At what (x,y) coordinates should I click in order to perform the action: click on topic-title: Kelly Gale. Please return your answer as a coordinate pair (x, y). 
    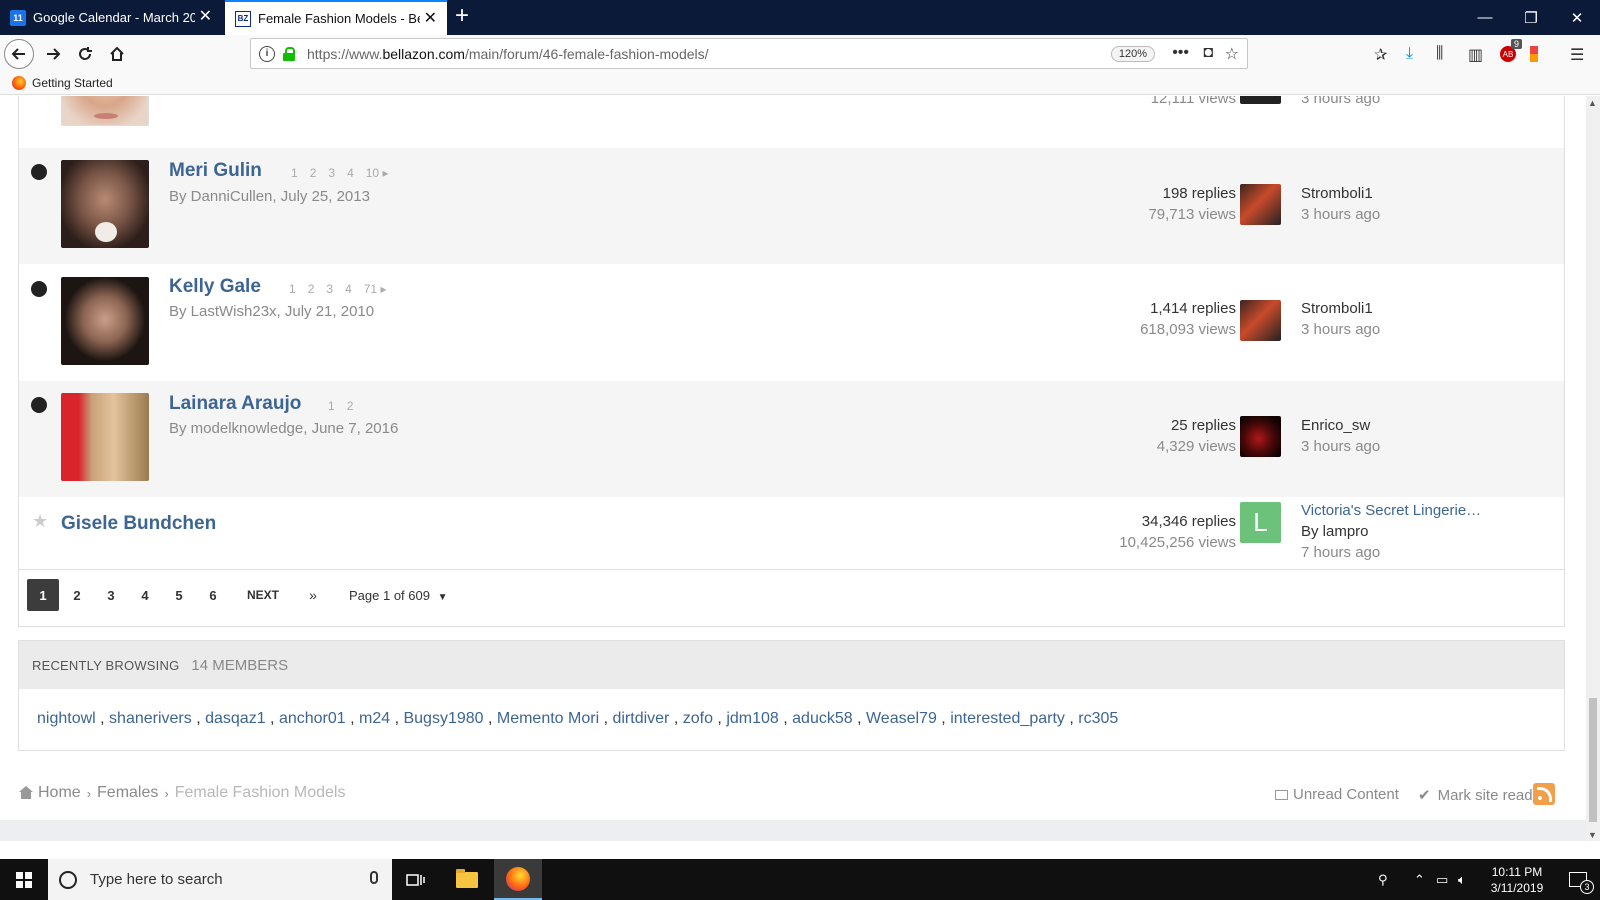
    Looking at the image, I should click on (215, 287).